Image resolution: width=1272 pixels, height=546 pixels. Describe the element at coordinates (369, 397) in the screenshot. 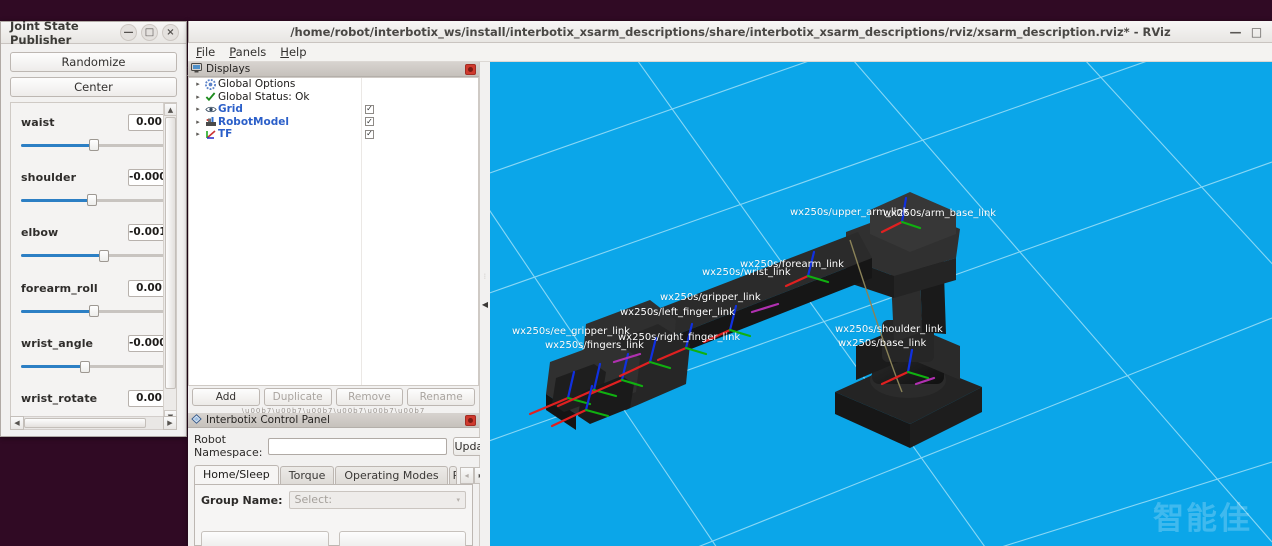

I see `remove-button: Remove` at that location.